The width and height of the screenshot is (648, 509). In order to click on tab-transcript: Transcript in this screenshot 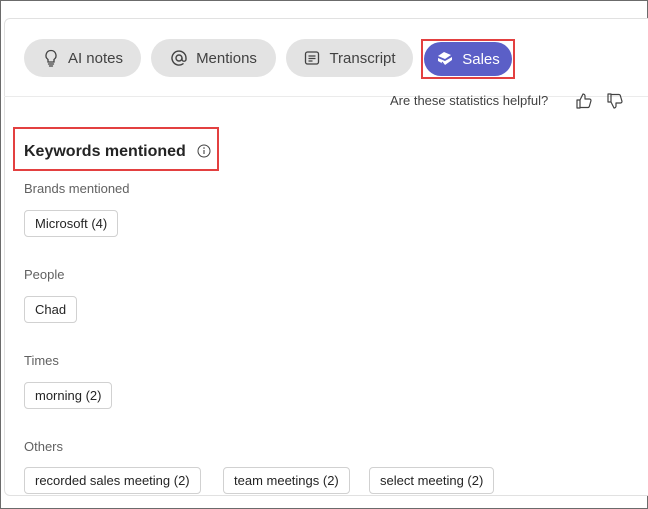, I will do `click(349, 58)`.